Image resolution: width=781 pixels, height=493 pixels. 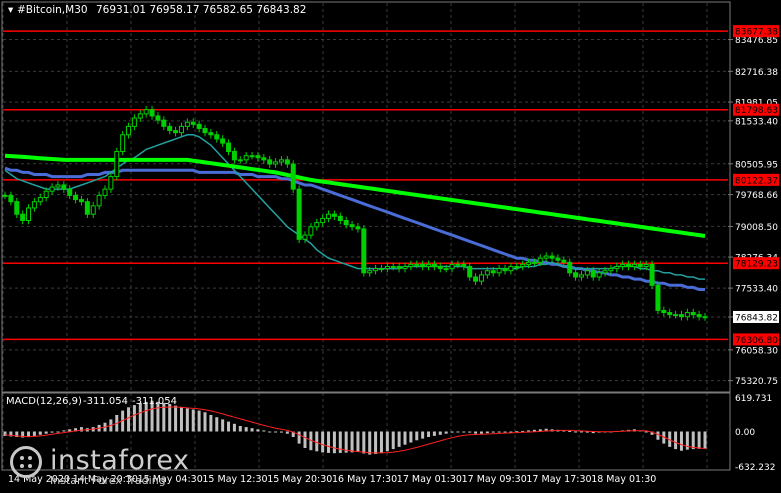 I want to click on macd-main-value: -311.054, so click(x=105, y=401).